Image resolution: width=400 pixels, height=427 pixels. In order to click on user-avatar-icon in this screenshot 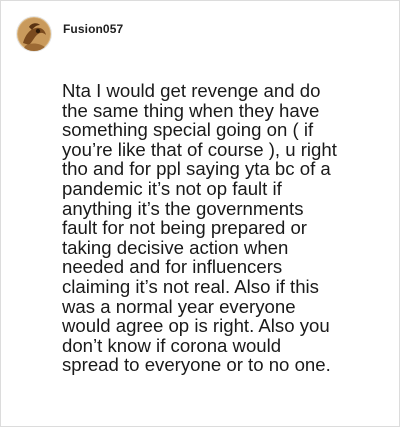, I will do `click(34, 34)`.